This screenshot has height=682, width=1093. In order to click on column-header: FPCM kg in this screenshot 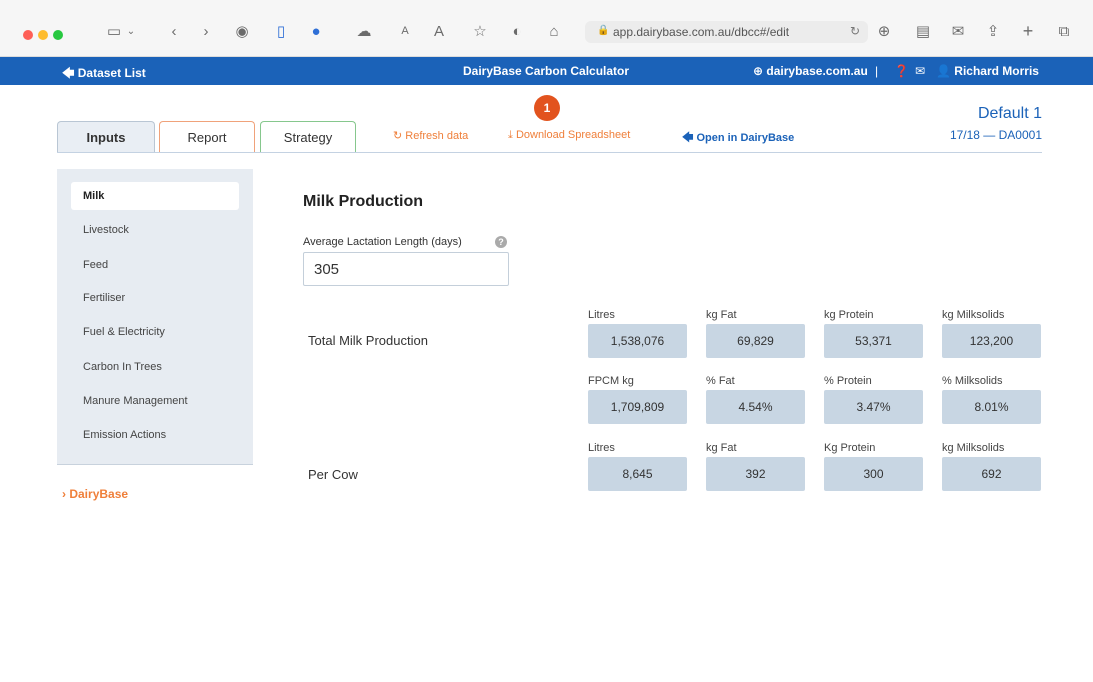, I will do `click(611, 381)`.